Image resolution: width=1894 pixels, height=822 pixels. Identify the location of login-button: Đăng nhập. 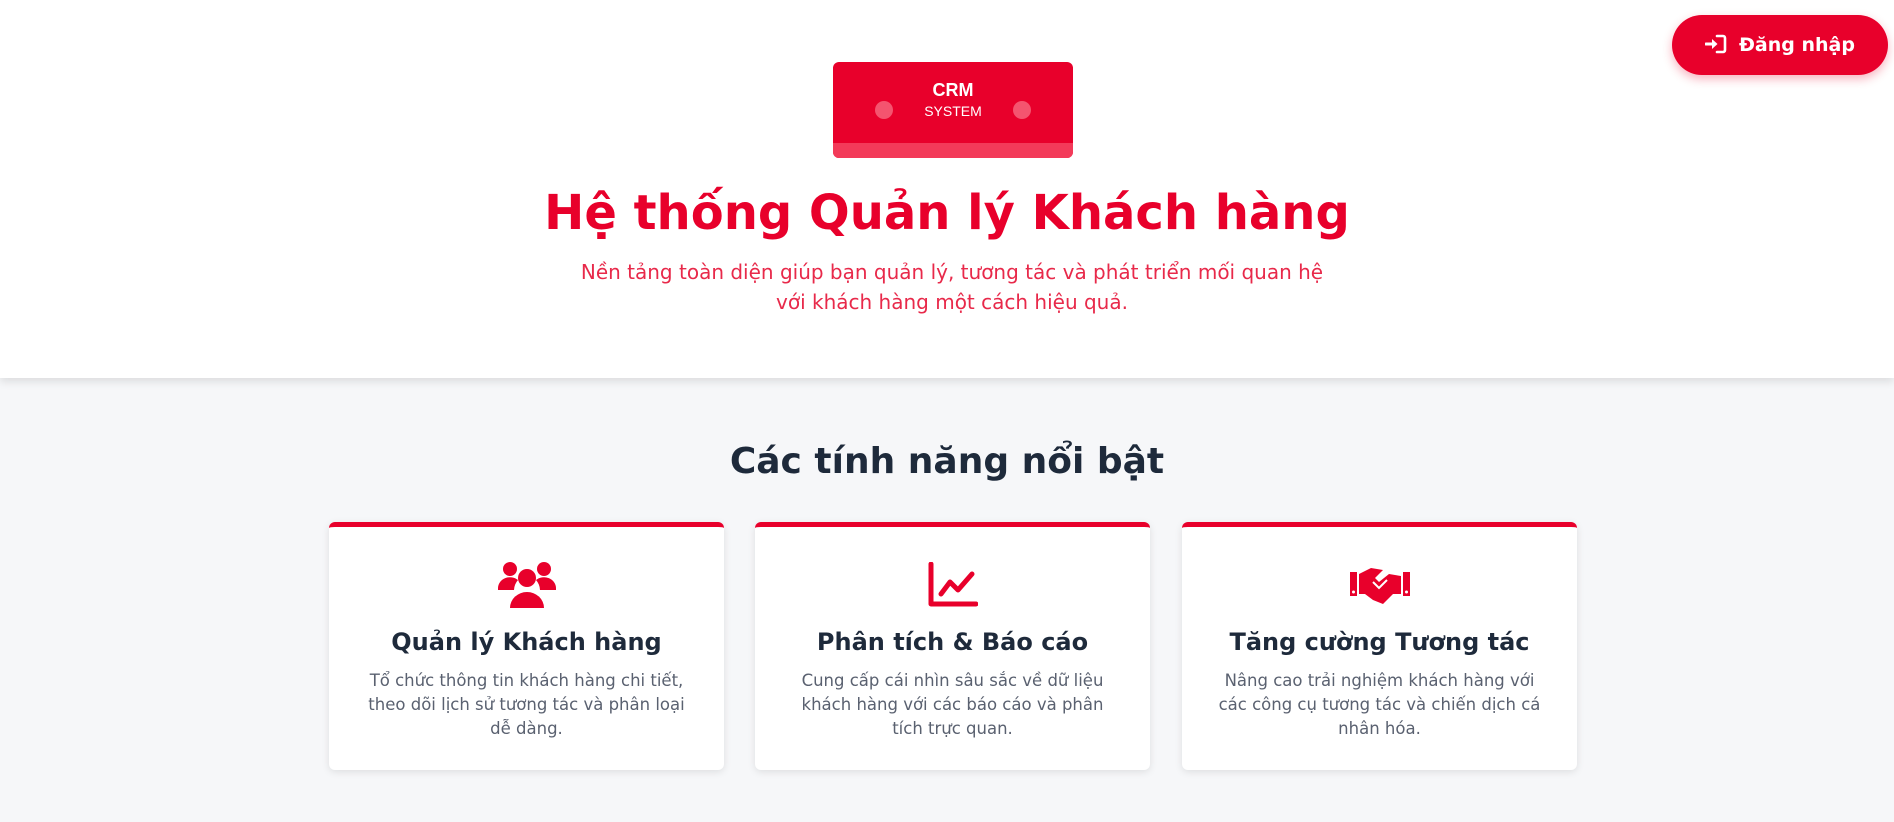
(1780, 45).